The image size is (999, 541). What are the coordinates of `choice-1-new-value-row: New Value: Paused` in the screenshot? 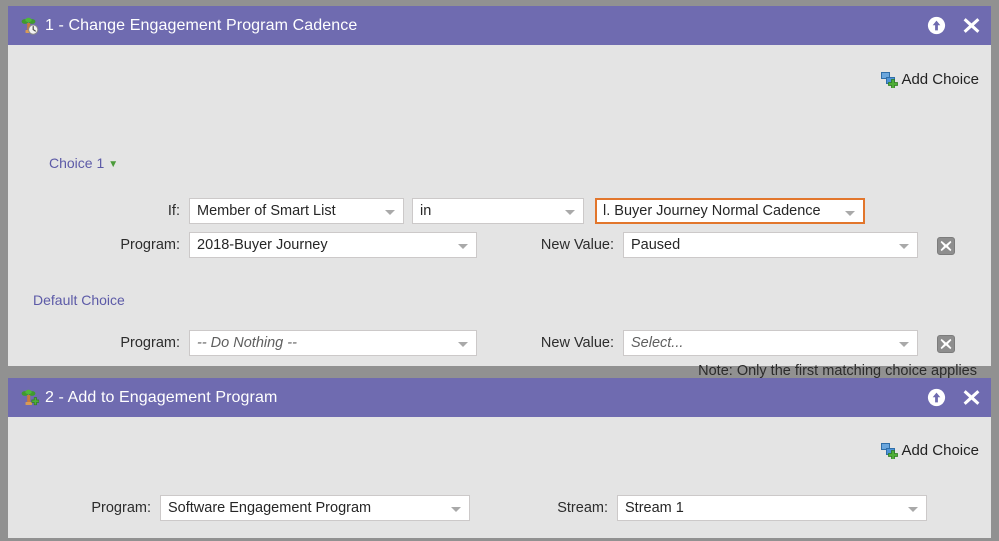 It's located at (726, 245).